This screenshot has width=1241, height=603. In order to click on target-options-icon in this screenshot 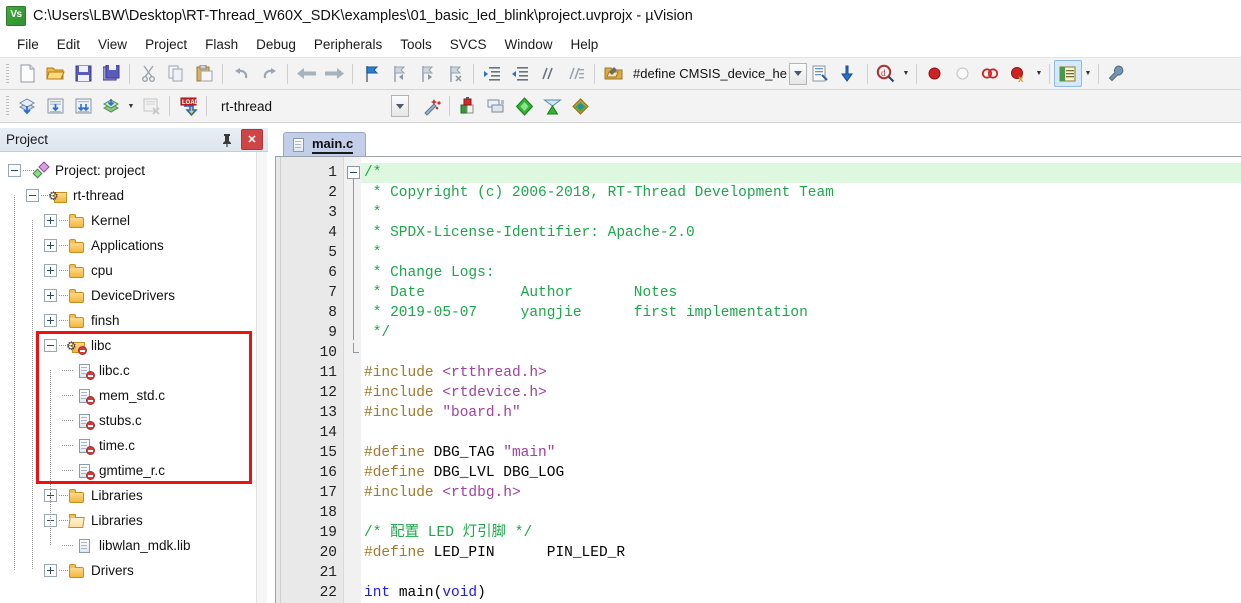, I will do `click(431, 106)`.